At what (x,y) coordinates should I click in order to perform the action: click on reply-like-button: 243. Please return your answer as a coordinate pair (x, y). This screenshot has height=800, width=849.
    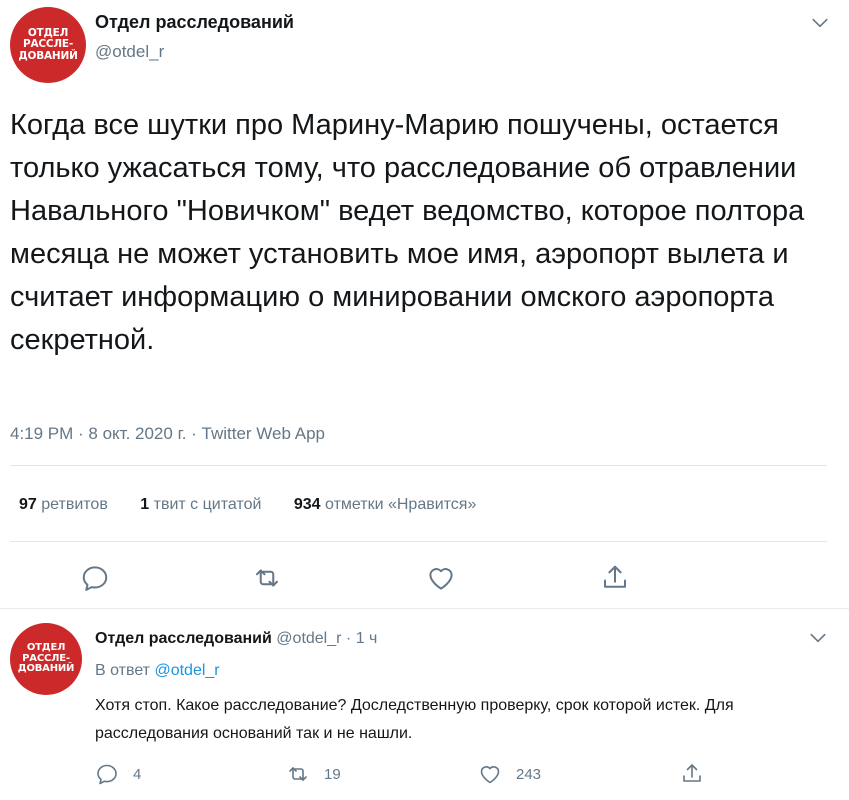
    Looking at the image, I should click on (509, 774).